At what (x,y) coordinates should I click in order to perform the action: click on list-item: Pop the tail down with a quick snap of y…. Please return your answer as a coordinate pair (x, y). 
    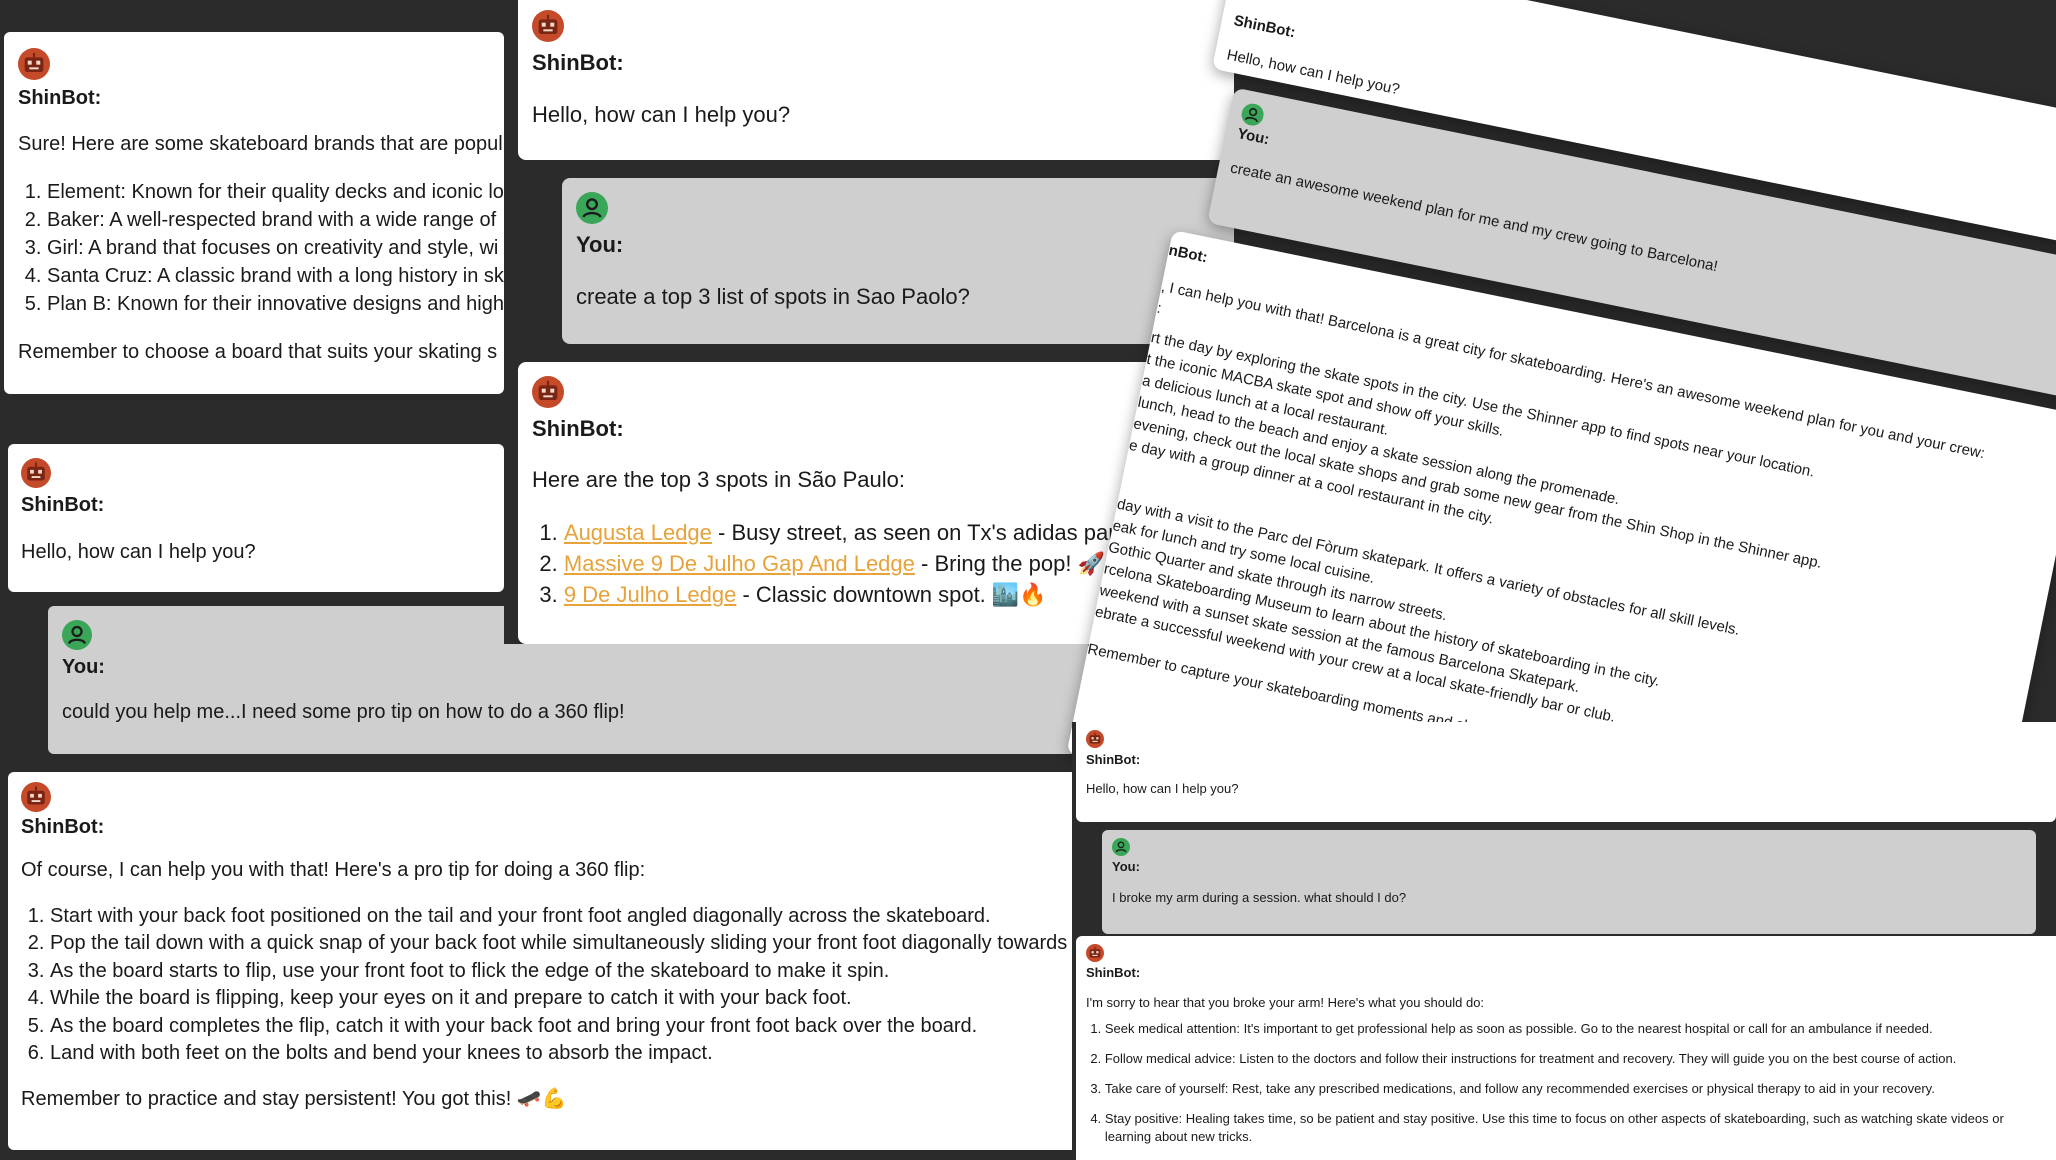
    Looking at the image, I should click on (569, 944).